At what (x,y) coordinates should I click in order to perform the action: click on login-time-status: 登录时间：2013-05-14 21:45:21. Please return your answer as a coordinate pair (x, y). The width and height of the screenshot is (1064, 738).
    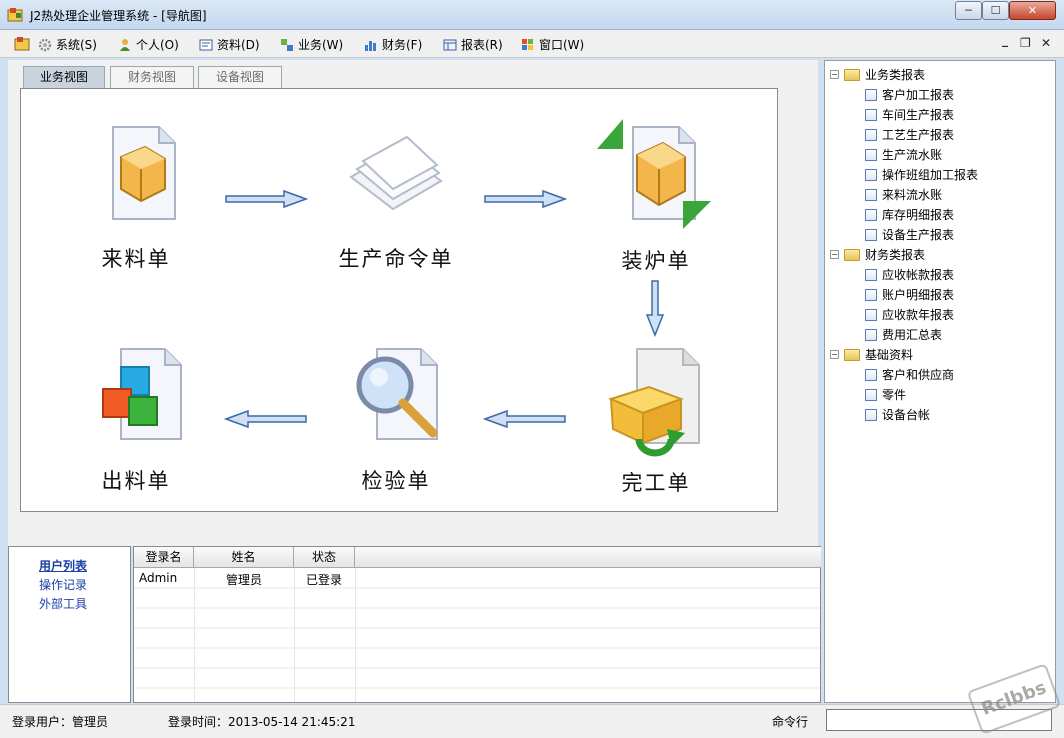
    Looking at the image, I should click on (262, 722).